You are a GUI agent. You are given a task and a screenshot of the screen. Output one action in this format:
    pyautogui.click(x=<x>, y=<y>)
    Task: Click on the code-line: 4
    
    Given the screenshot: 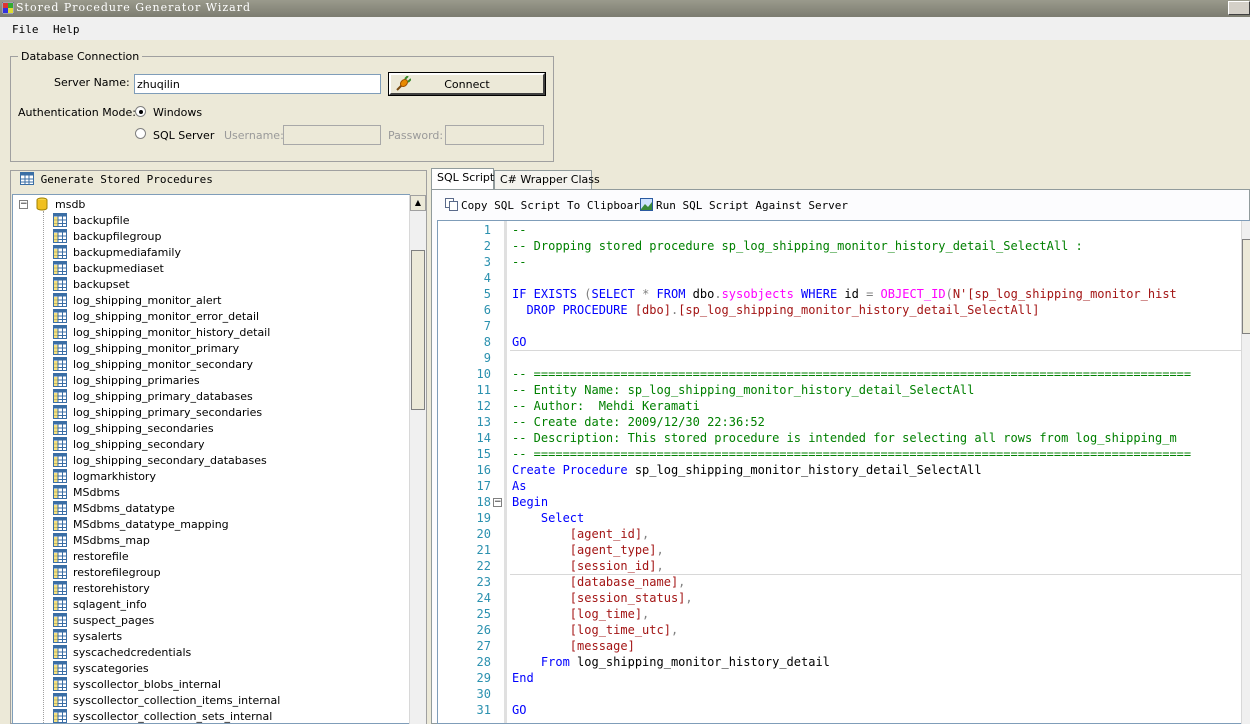 What is the action you would take?
    pyautogui.click(x=843, y=279)
    